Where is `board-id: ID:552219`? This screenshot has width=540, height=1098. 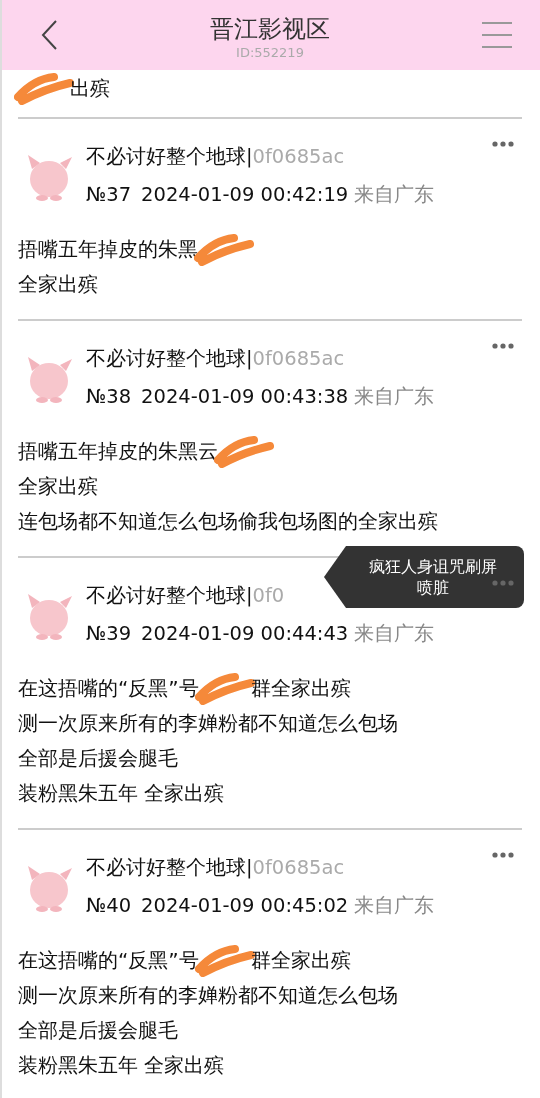 board-id: ID:552219 is located at coordinates (270, 53).